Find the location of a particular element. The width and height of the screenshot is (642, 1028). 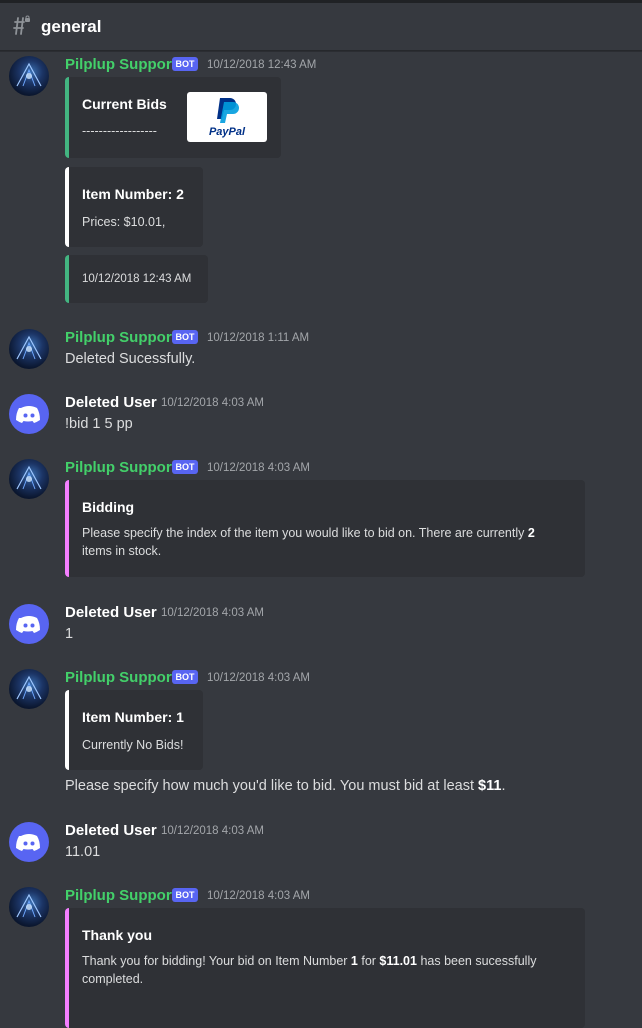

channel-name: general is located at coordinates (71, 26).